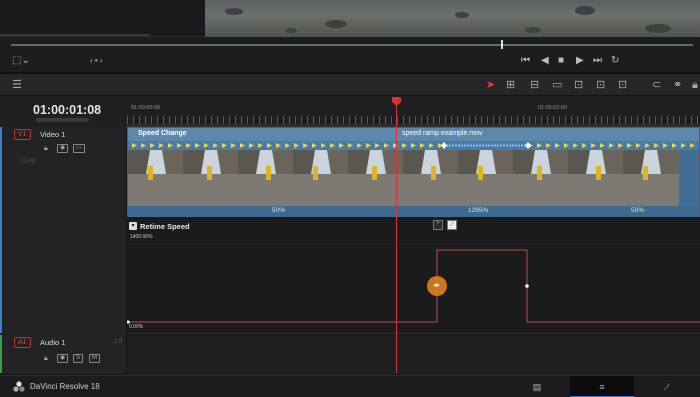 Image resolution: width=700 pixels, height=397 pixels. What do you see at coordinates (557, 85) in the screenshot?
I see `blade-icon: ▭` at bounding box center [557, 85].